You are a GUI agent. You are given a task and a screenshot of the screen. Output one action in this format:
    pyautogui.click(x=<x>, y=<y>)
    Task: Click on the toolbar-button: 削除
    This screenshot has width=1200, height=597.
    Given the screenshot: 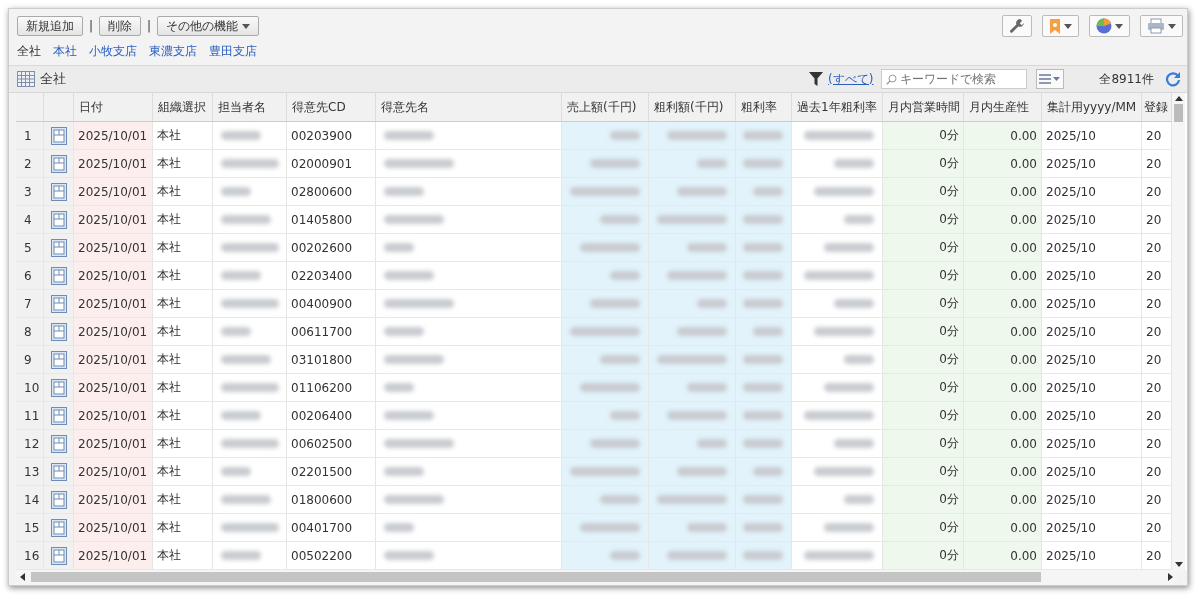 What is the action you would take?
    pyautogui.click(x=120, y=26)
    